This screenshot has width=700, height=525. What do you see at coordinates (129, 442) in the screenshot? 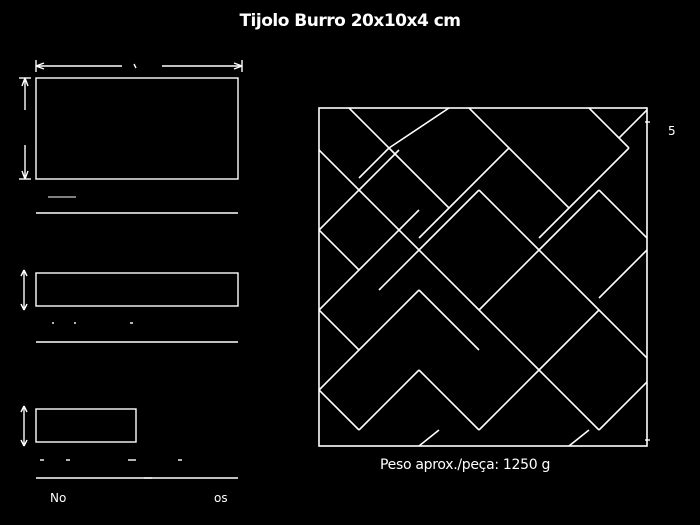
I see `brick-end-view` at bounding box center [129, 442].